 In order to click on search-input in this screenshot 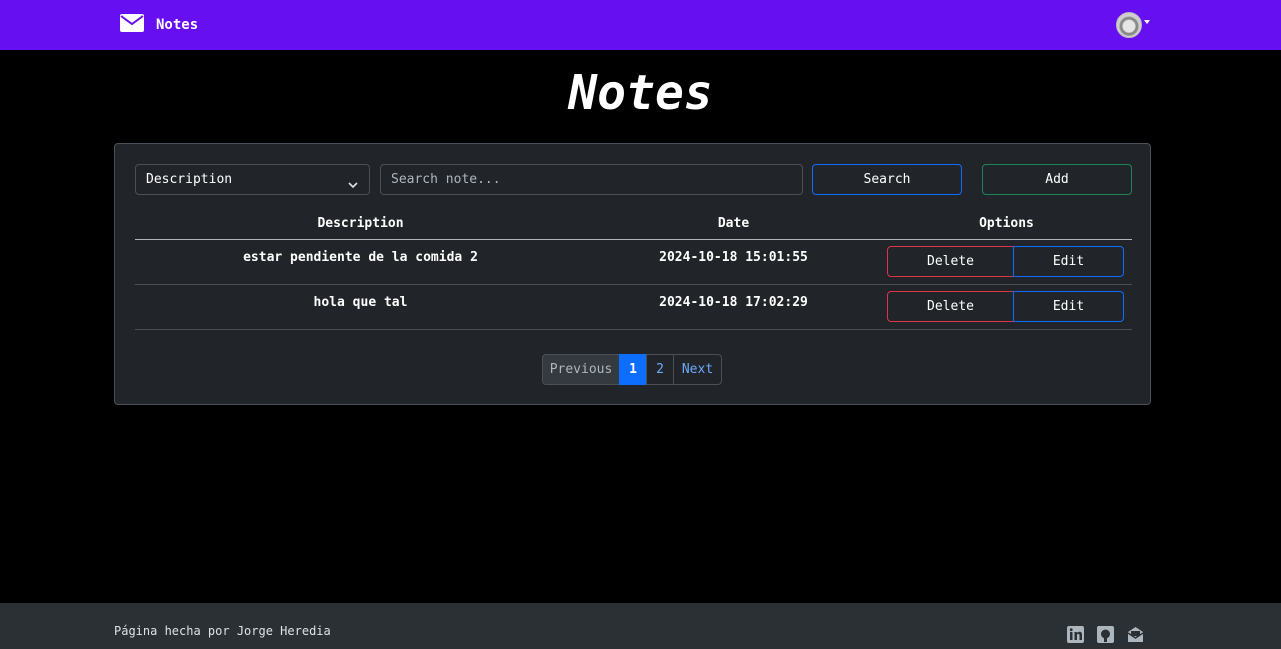, I will do `click(591, 179)`.